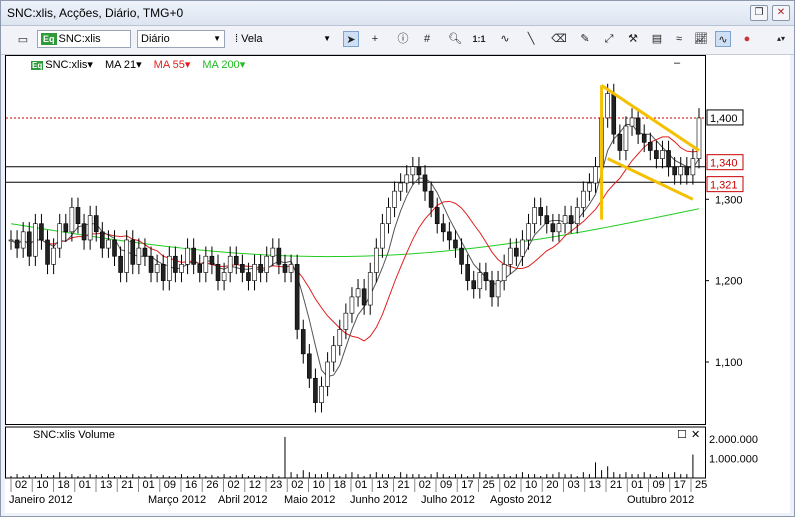 The height and width of the screenshot is (517, 795). Describe the element at coordinates (351, 39) in the screenshot. I see `cursor-arrow-icon: ➤` at that location.